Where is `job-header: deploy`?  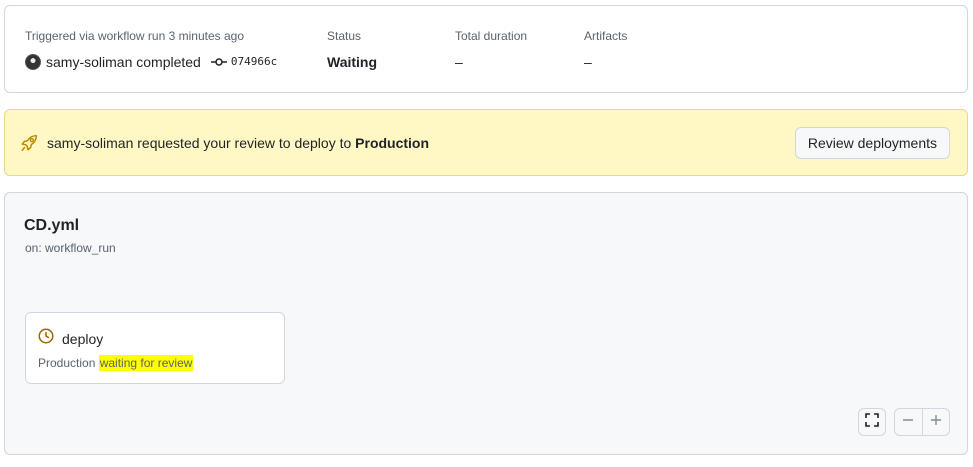 job-header: deploy is located at coordinates (70, 338).